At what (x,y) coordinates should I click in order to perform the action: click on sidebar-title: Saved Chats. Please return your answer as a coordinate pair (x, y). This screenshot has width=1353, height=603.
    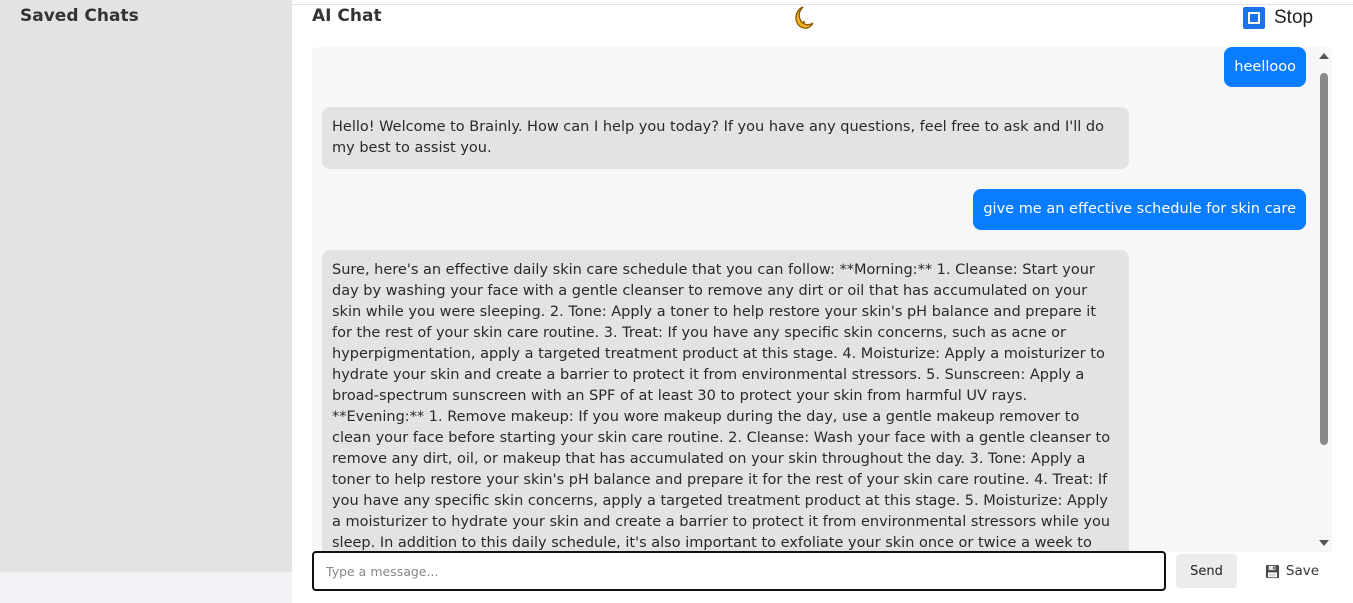
    Looking at the image, I should click on (79, 16).